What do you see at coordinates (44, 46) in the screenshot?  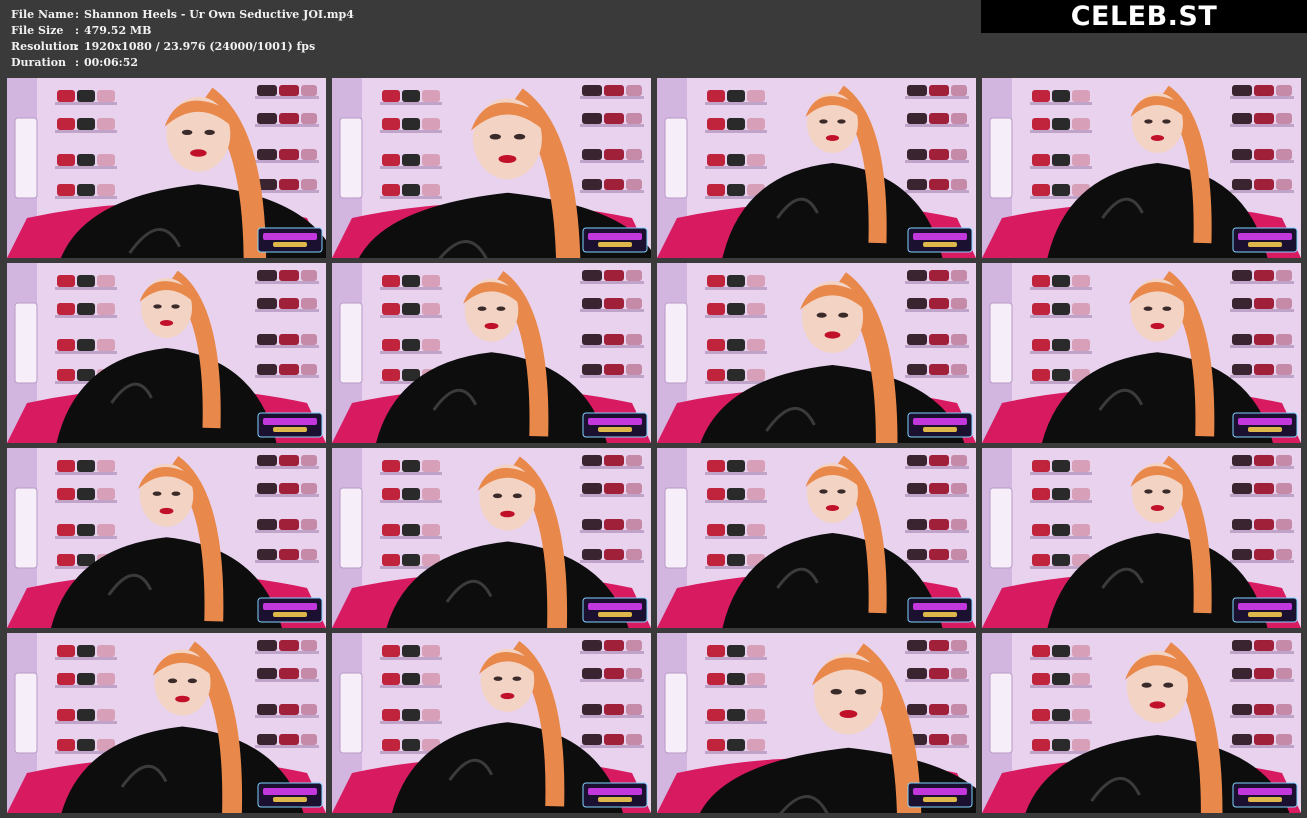 I see `resolution-label: Resolution` at bounding box center [44, 46].